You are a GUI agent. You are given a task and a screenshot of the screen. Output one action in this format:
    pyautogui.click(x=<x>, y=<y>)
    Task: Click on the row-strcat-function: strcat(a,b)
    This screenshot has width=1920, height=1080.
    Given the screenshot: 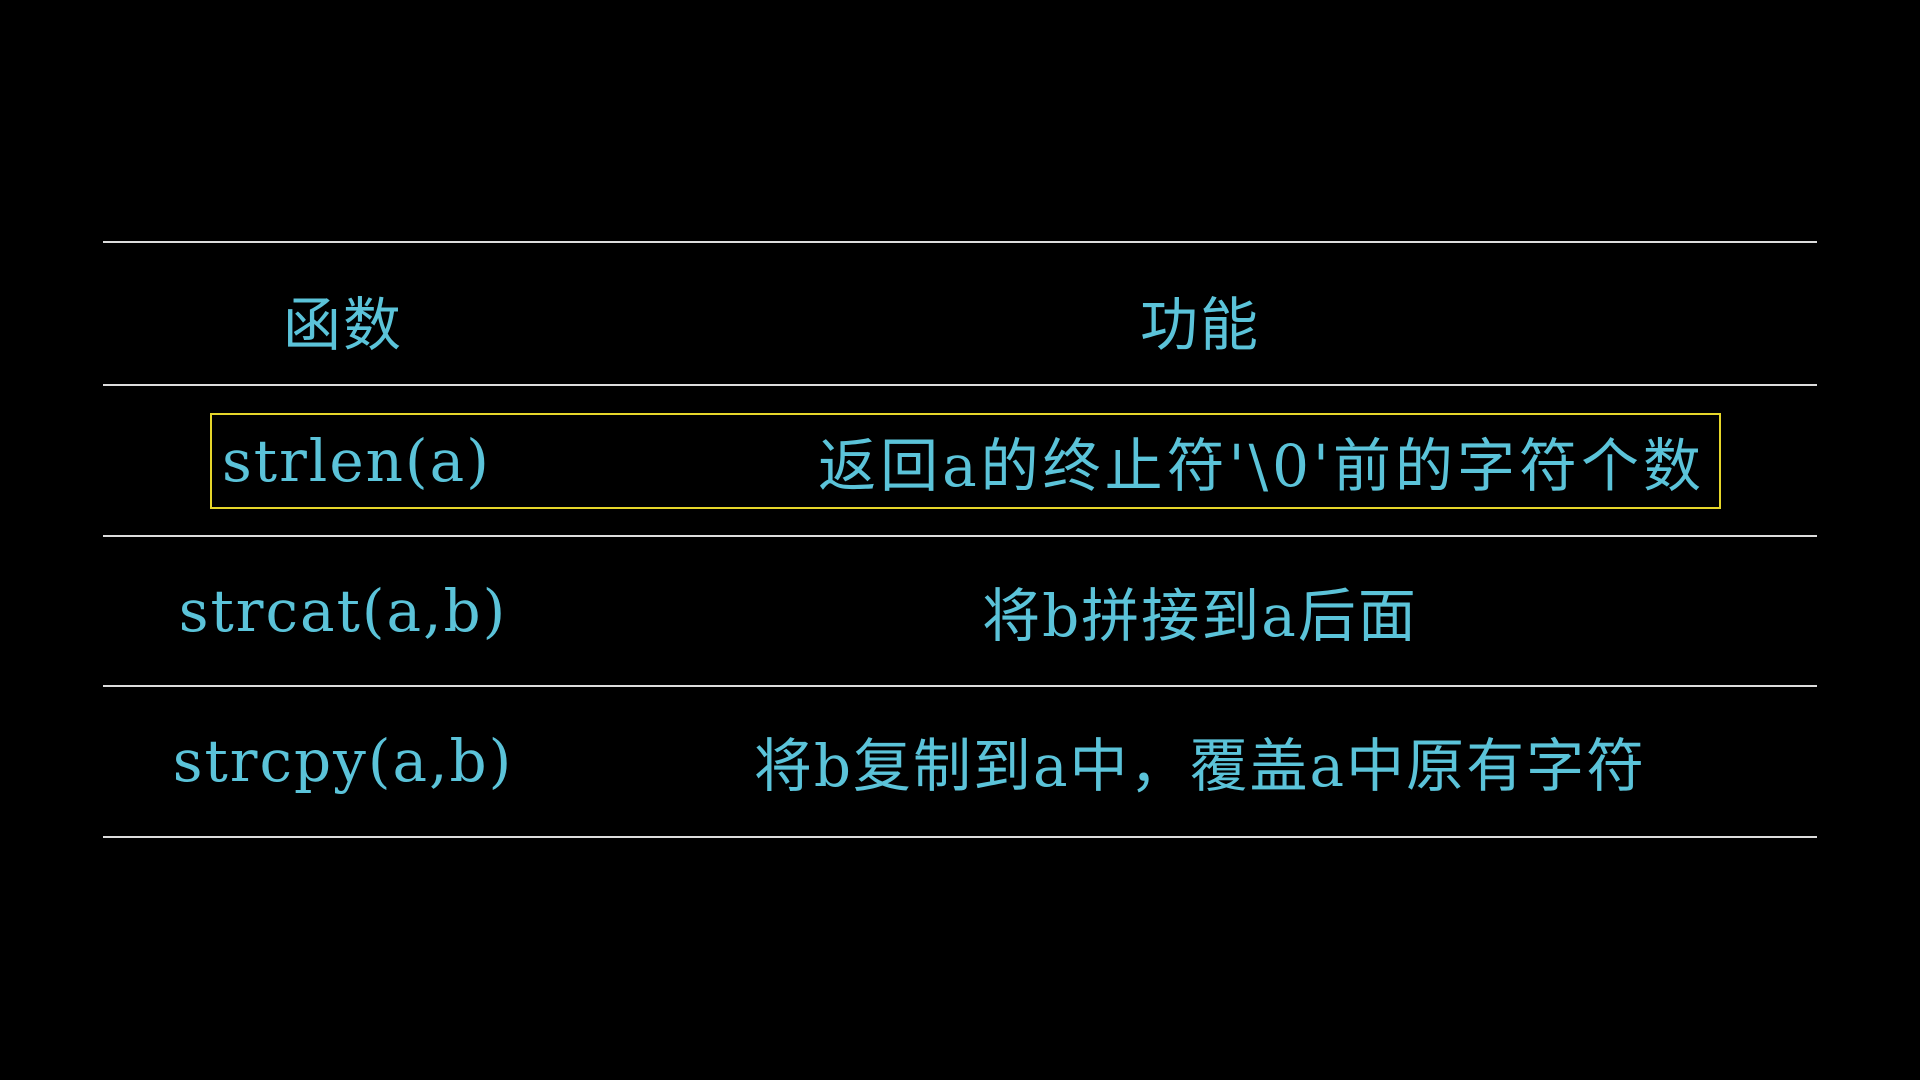 What is the action you would take?
    pyautogui.click(x=343, y=611)
    